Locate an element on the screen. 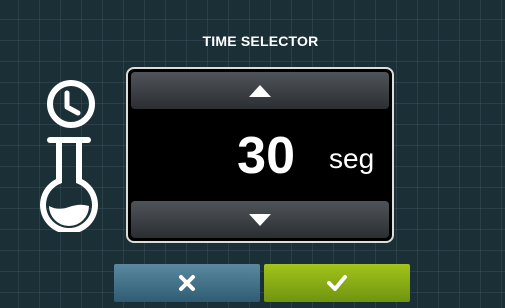  increase-button is located at coordinates (260, 90).